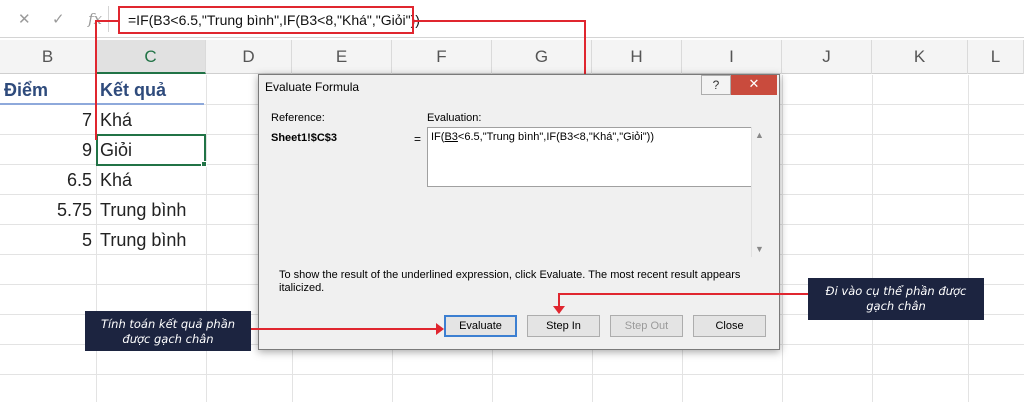 The height and width of the screenshot is (402, 1024). What do you see at coordinates (559, 310) in the screenshot?
I see `step-in-arrow-head` at bounding box center [559, 310].